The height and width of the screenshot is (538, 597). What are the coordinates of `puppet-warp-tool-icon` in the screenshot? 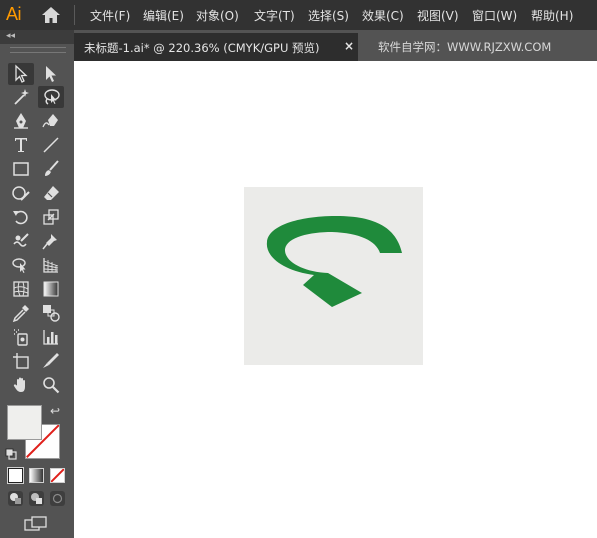 It's located at (51, 241).